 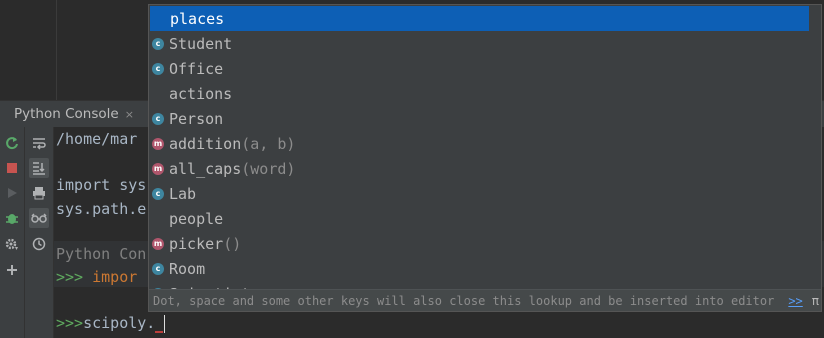 What do you see at coordinates (39, 232) in the screenshot?
I see `console-view-toolbar` at bounding box center [39, 232].